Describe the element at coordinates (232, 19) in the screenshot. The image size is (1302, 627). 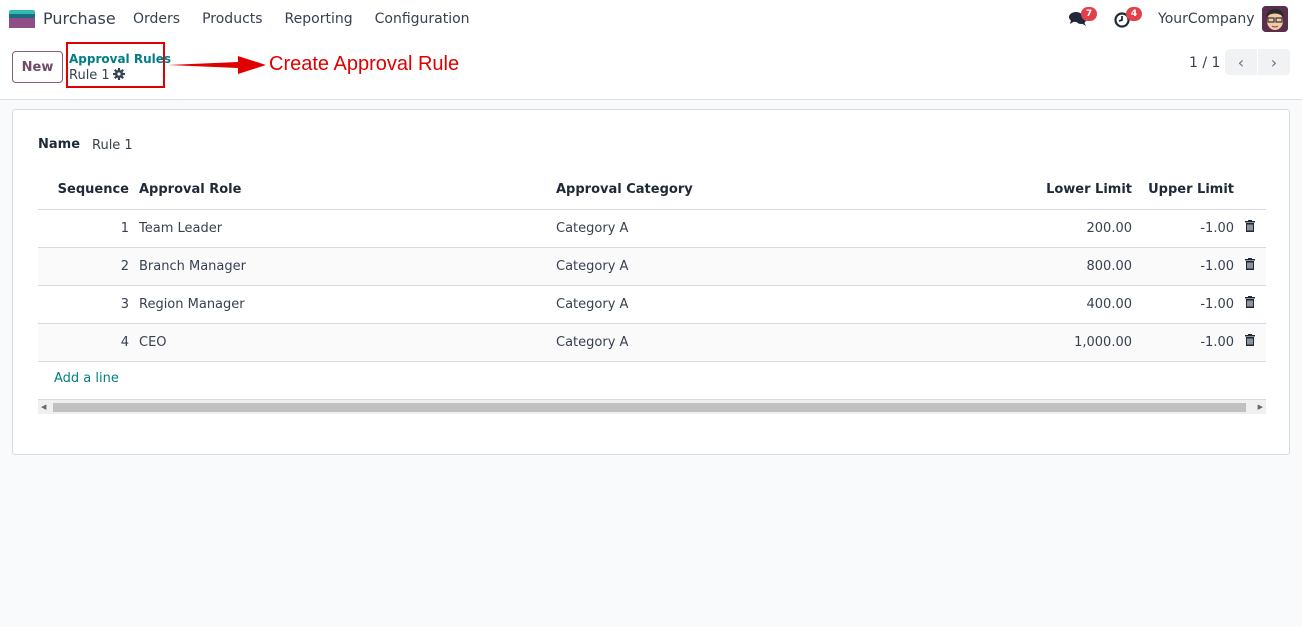
I see `menu-products: Products` at that location.